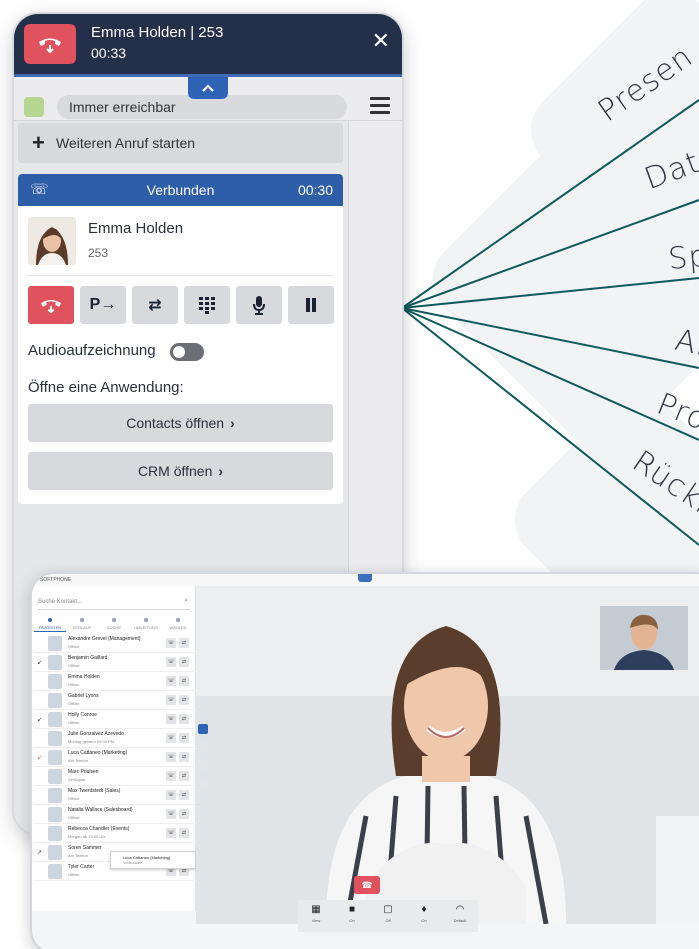 The height and width of the screenshot is (949, 699). Describe the element at coordinates (187, 352) in the screenshot. I see `recording-toggle` at that location.